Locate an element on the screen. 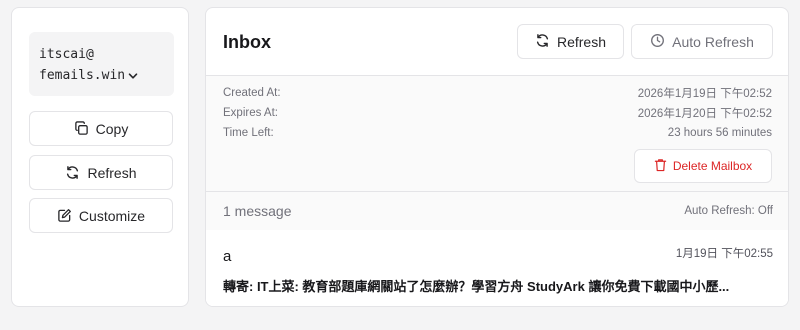 The height and width of the screenshot is (330, 800). time-left-value: 23 hours 56 minutes is located at coordinates (719, 133).